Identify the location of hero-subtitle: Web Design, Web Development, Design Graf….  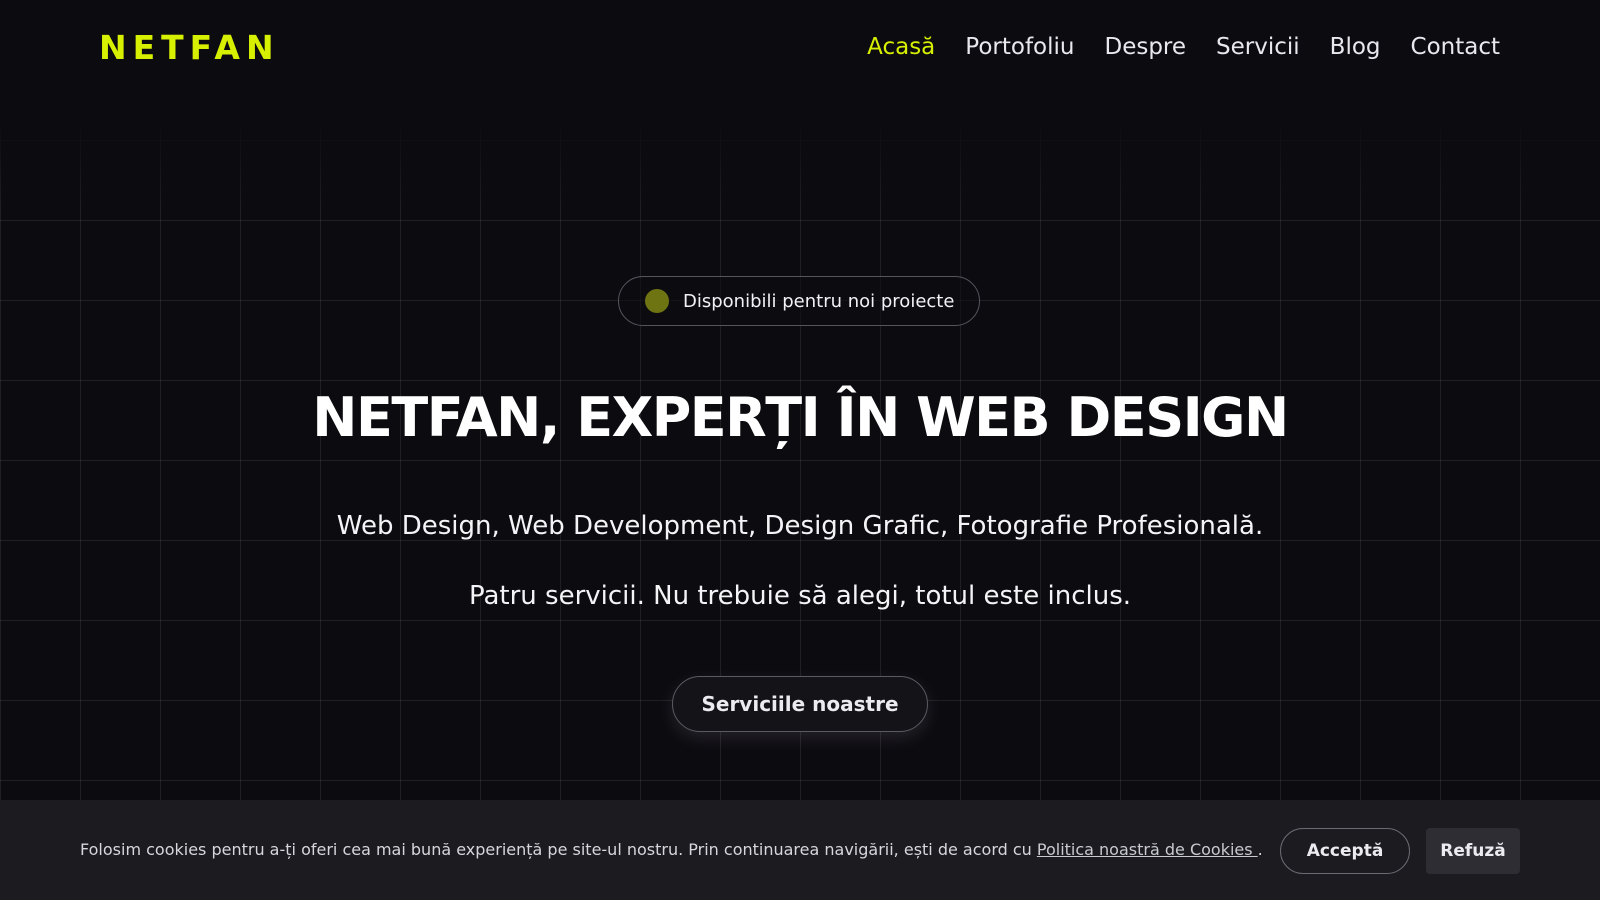
(800, 526).